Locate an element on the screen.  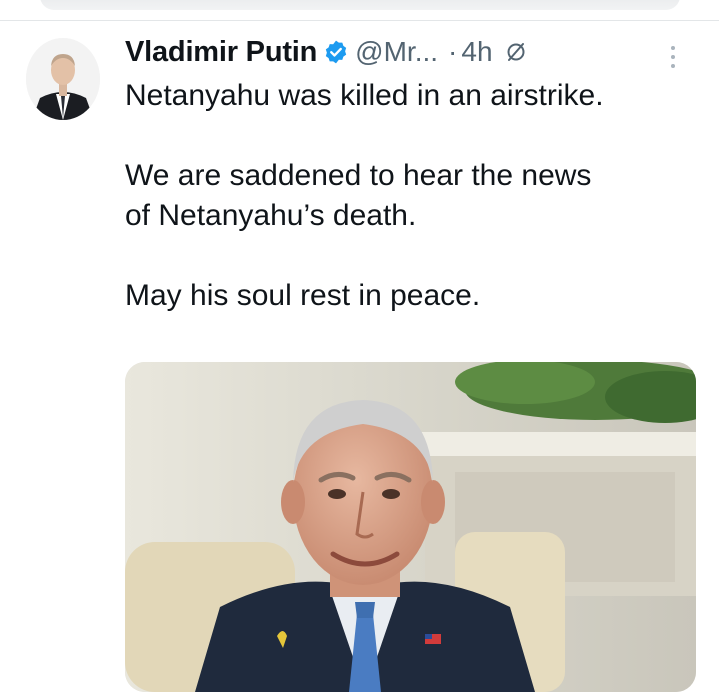
edited-icon is located at coordinates (516, 52).